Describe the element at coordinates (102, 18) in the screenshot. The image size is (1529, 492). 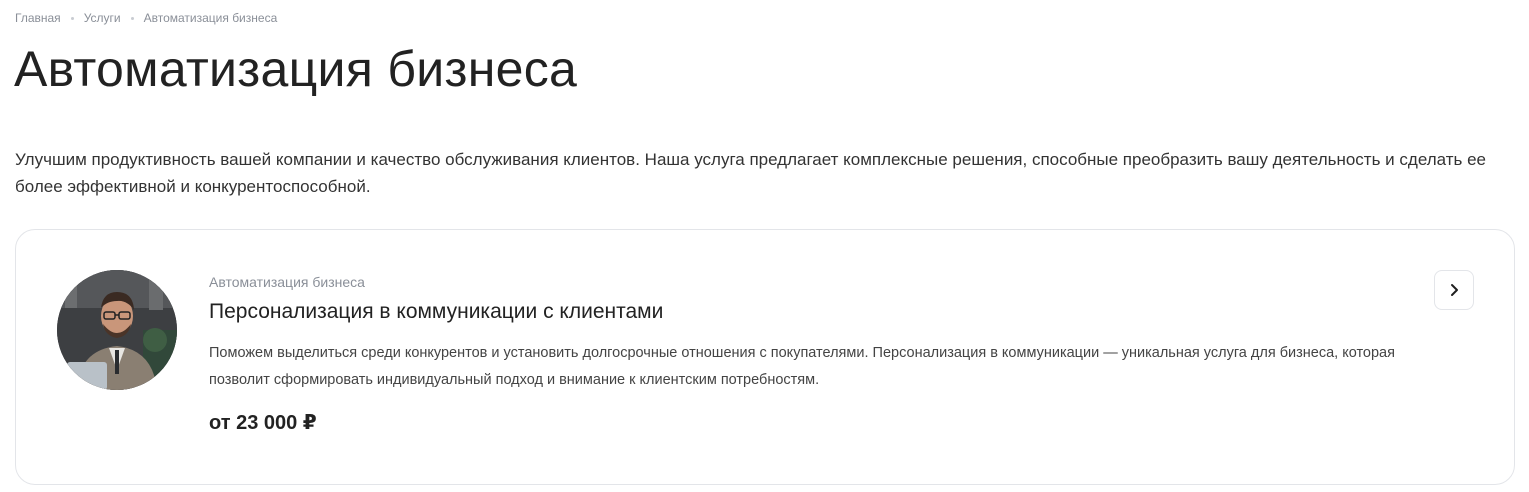
I see `breadcrumb-services: Услуги` at that location.